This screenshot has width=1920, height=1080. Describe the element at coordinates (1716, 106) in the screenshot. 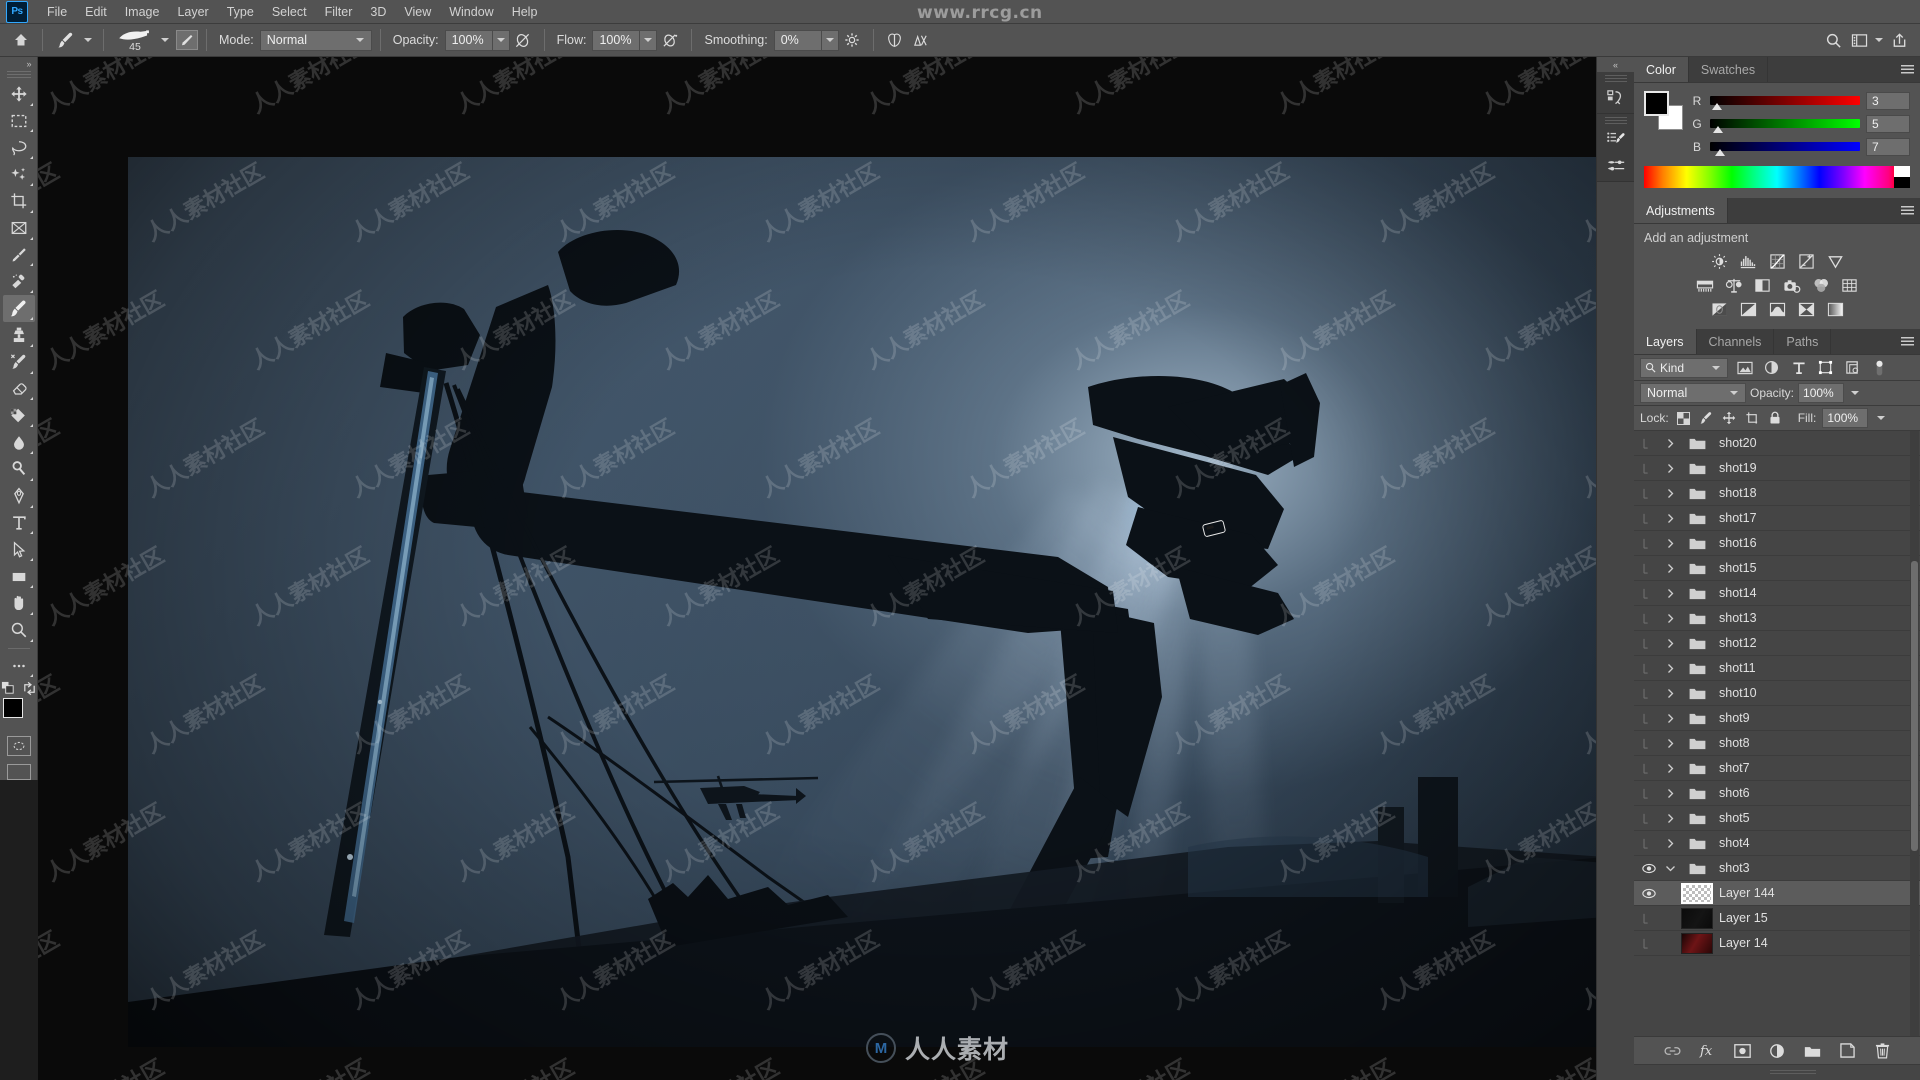

I see `red-slider-thumb` at that location.